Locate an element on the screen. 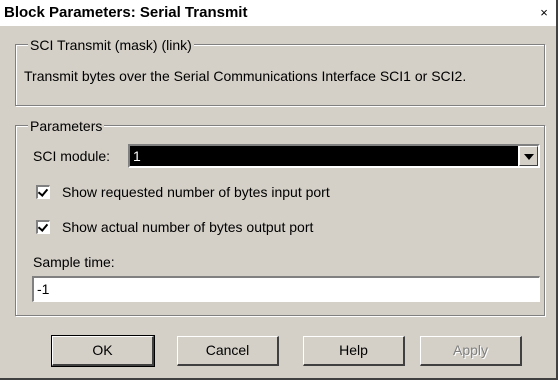 The width and height of the screenshot is (558, 380). sci-module-dropdown: 1 is located at coordinates (334, 156).